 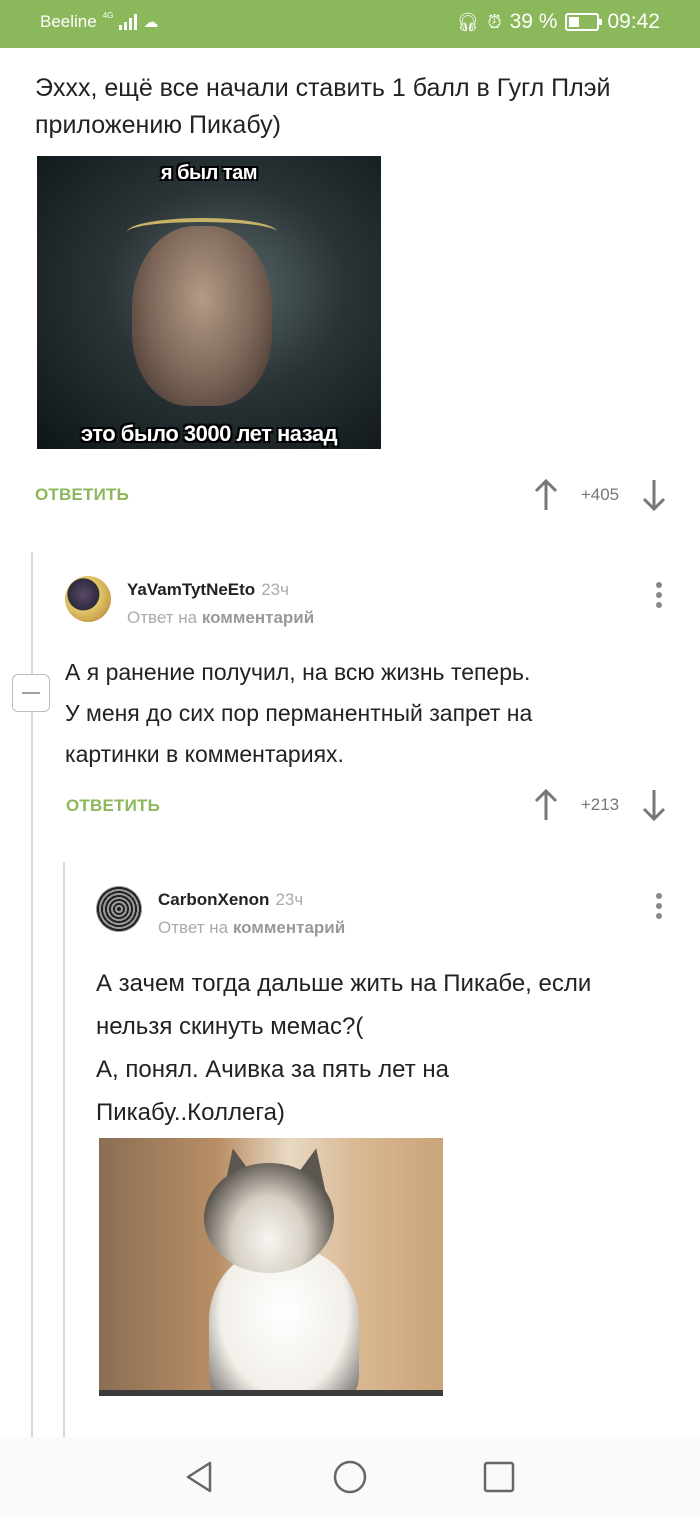 I want to click on comment-vote-bar: +213, so click(x=600, y=805).